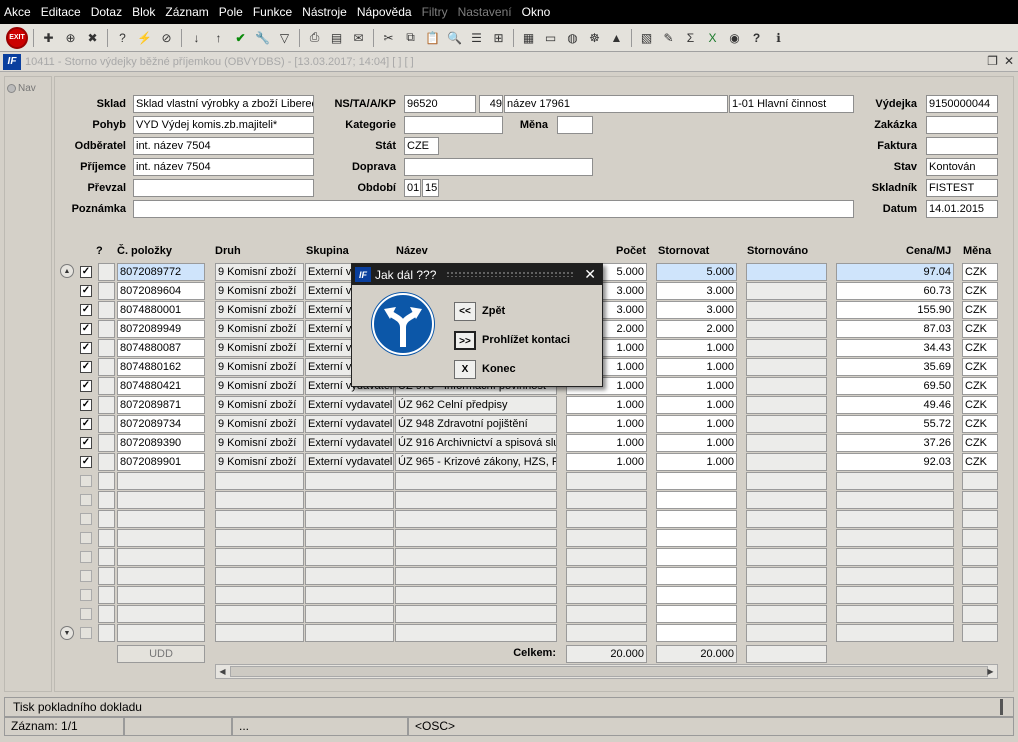 The width and height of the screenshot is (1018, 742). What do you see at coordinates (421, 146) in the screenshot?
I see `stat-field: CZE` at bounding box center [421, 146].